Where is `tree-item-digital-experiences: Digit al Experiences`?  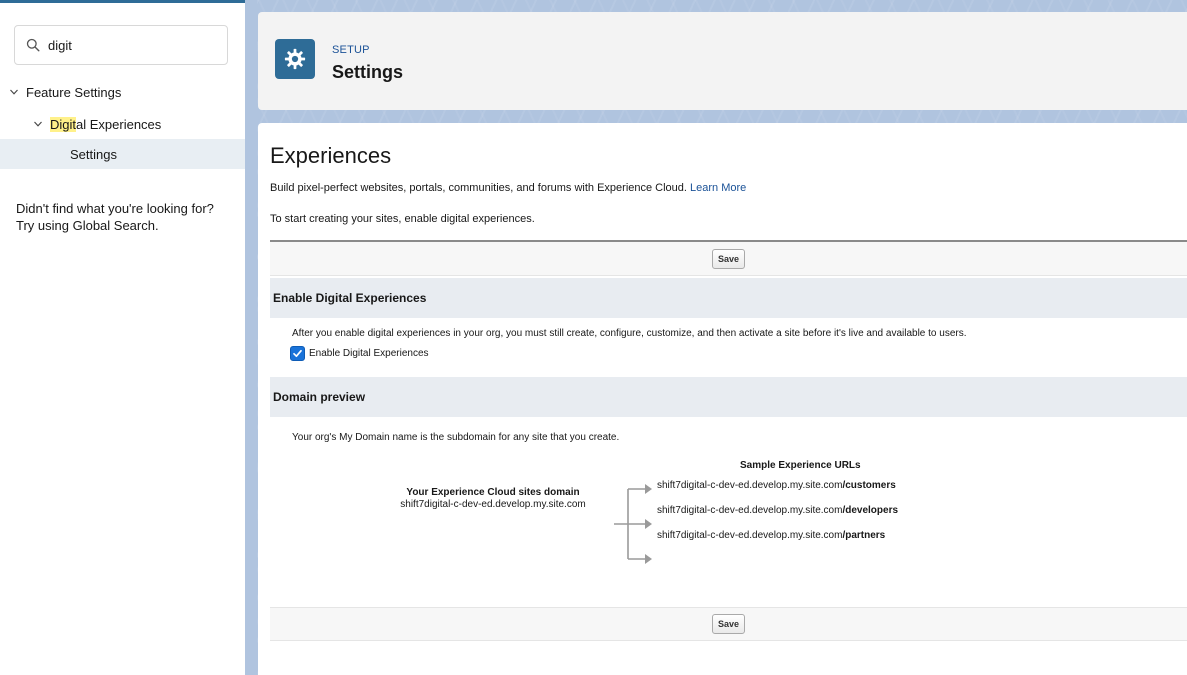 tree-item-digital-experiences: Digit al Experiences is located at coordinates (97, 124).